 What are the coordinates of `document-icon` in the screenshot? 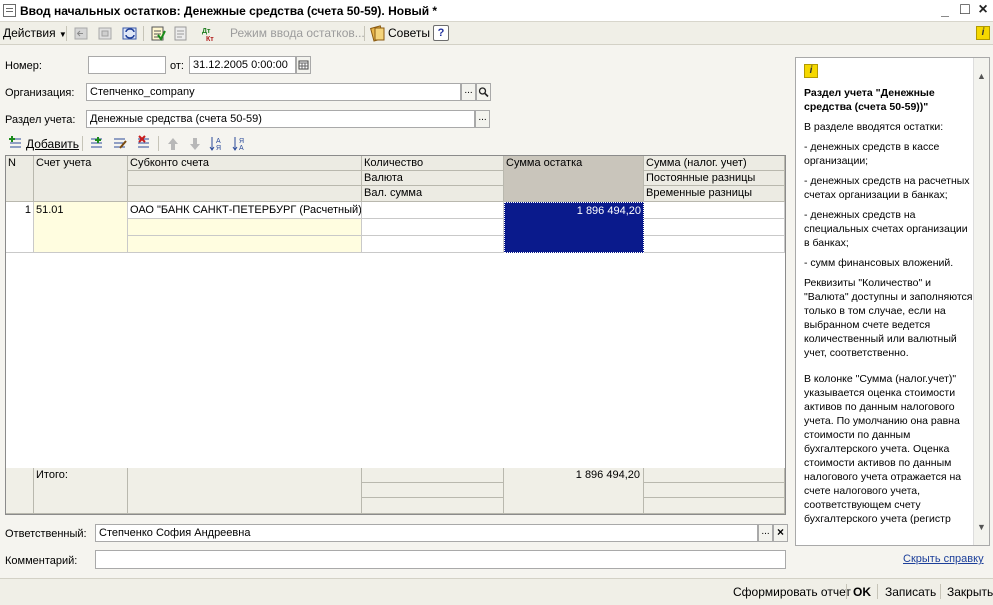 It's located at (9, 10).